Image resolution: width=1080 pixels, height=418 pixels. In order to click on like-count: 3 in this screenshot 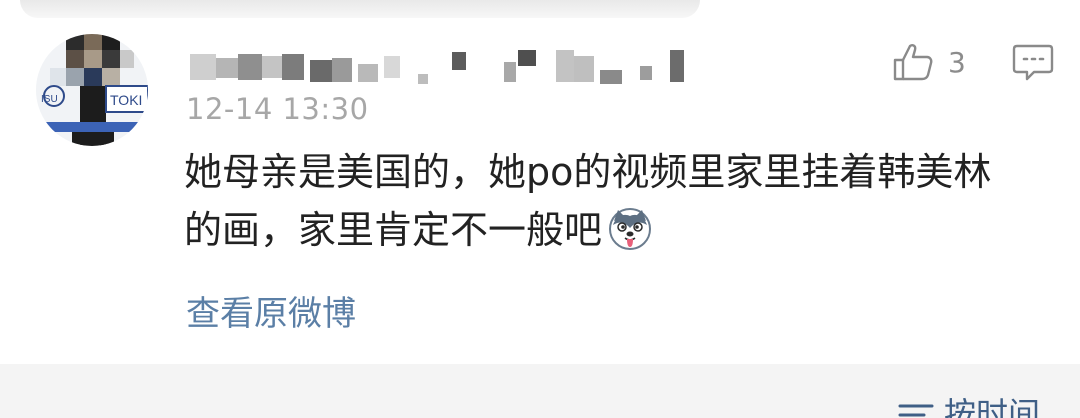, I will do `click(957, 62)`.